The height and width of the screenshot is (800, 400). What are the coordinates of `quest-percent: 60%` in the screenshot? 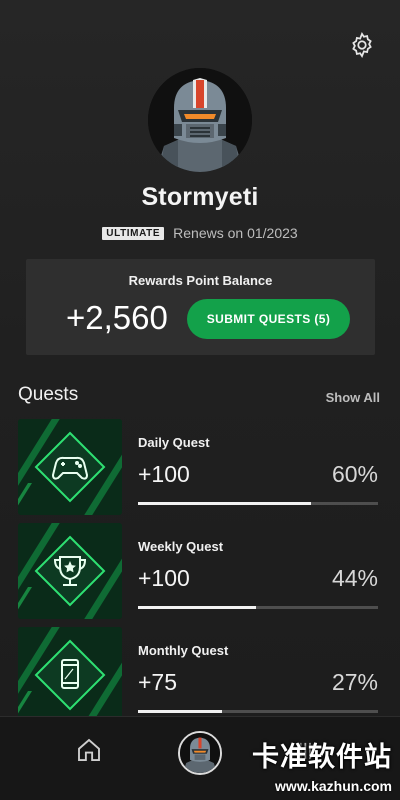 It's located at (354, 474).